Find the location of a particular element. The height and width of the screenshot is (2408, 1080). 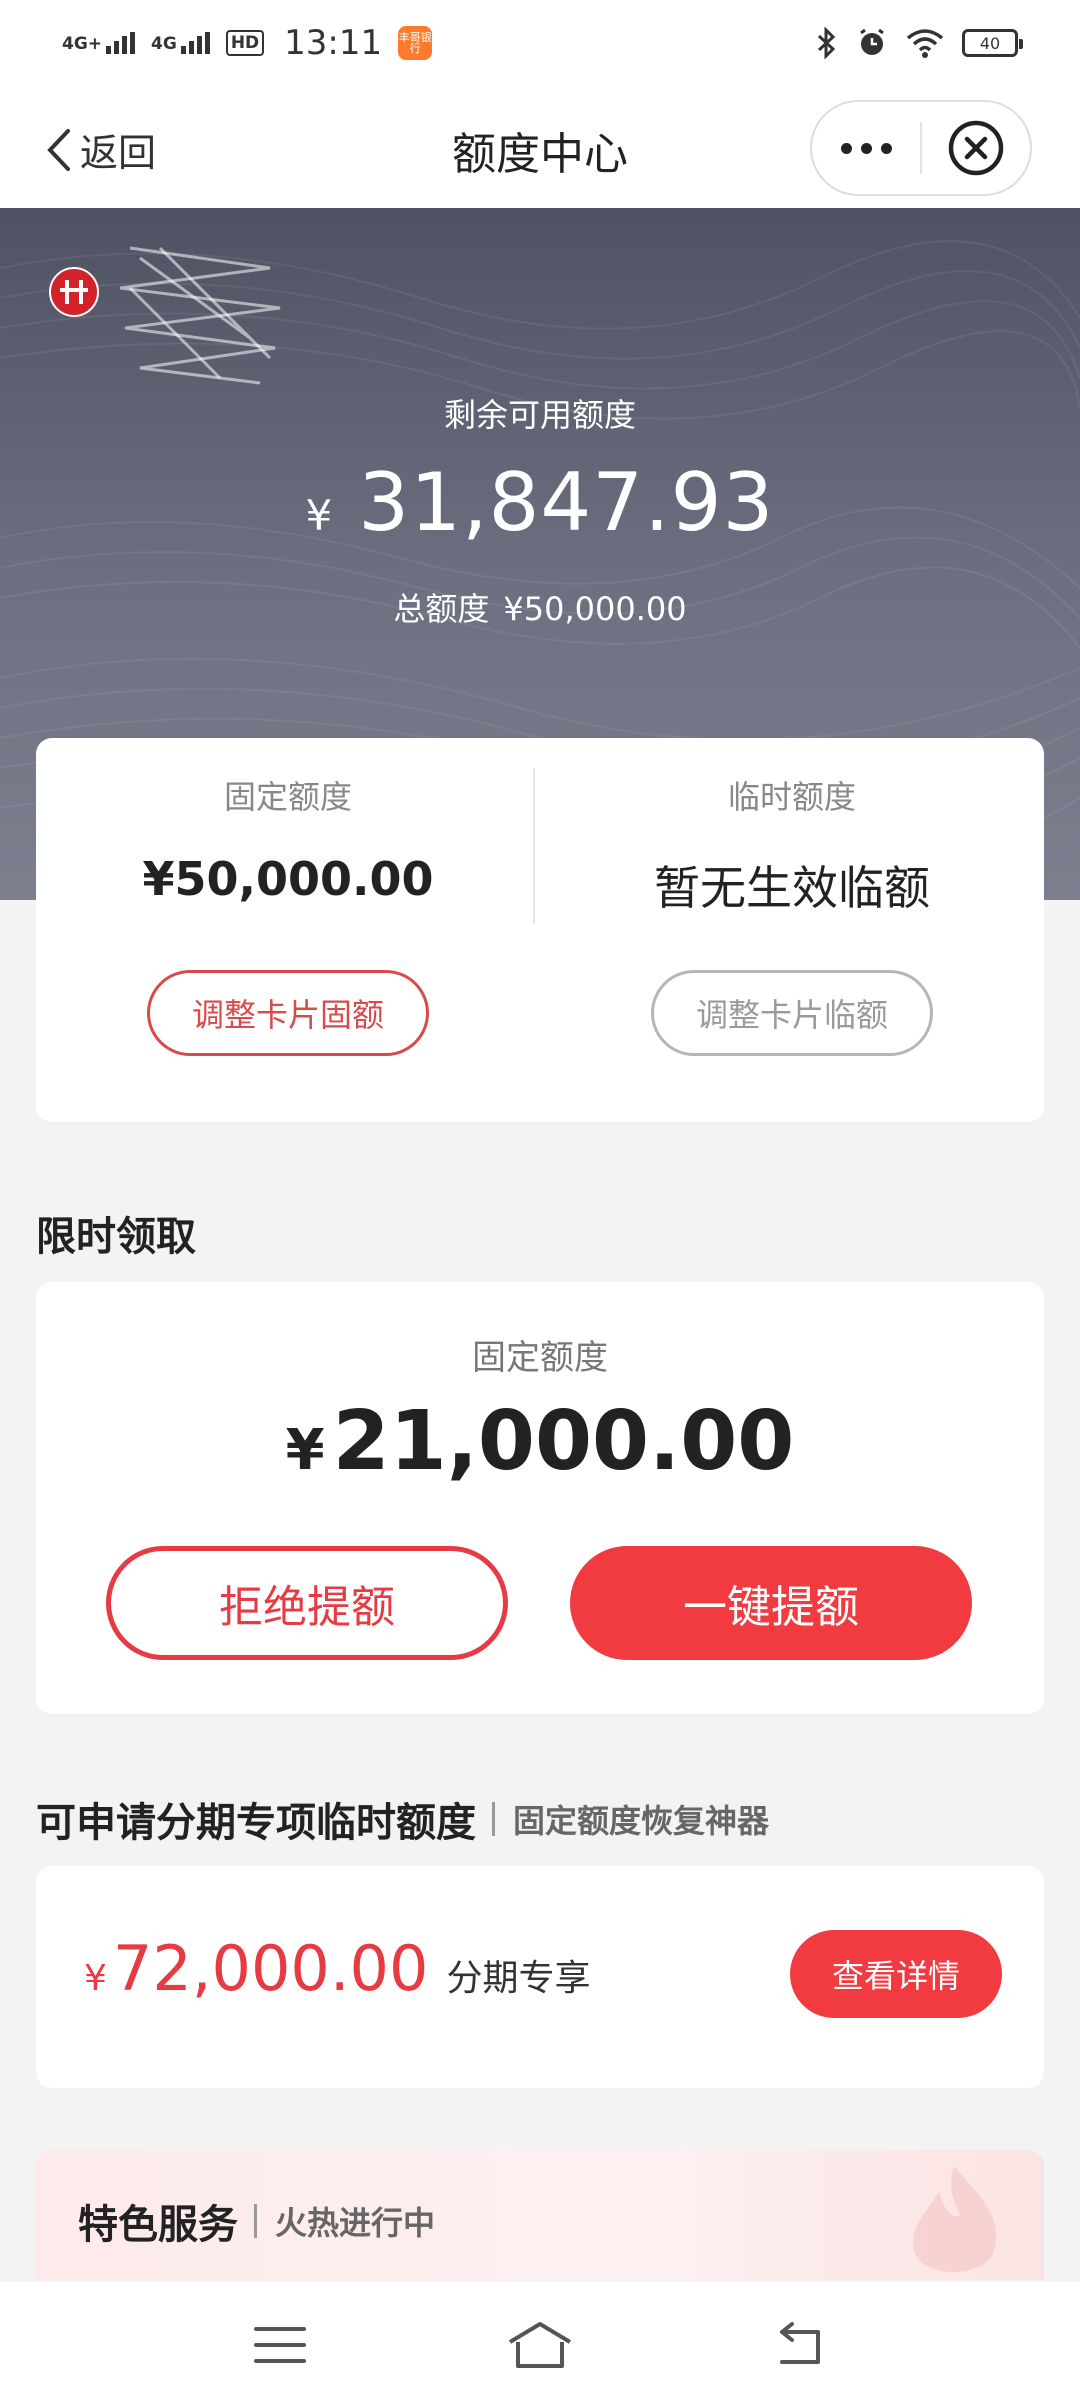

fixed-limit-value: ¥50,000.00 is located at coordinates (288, 879).